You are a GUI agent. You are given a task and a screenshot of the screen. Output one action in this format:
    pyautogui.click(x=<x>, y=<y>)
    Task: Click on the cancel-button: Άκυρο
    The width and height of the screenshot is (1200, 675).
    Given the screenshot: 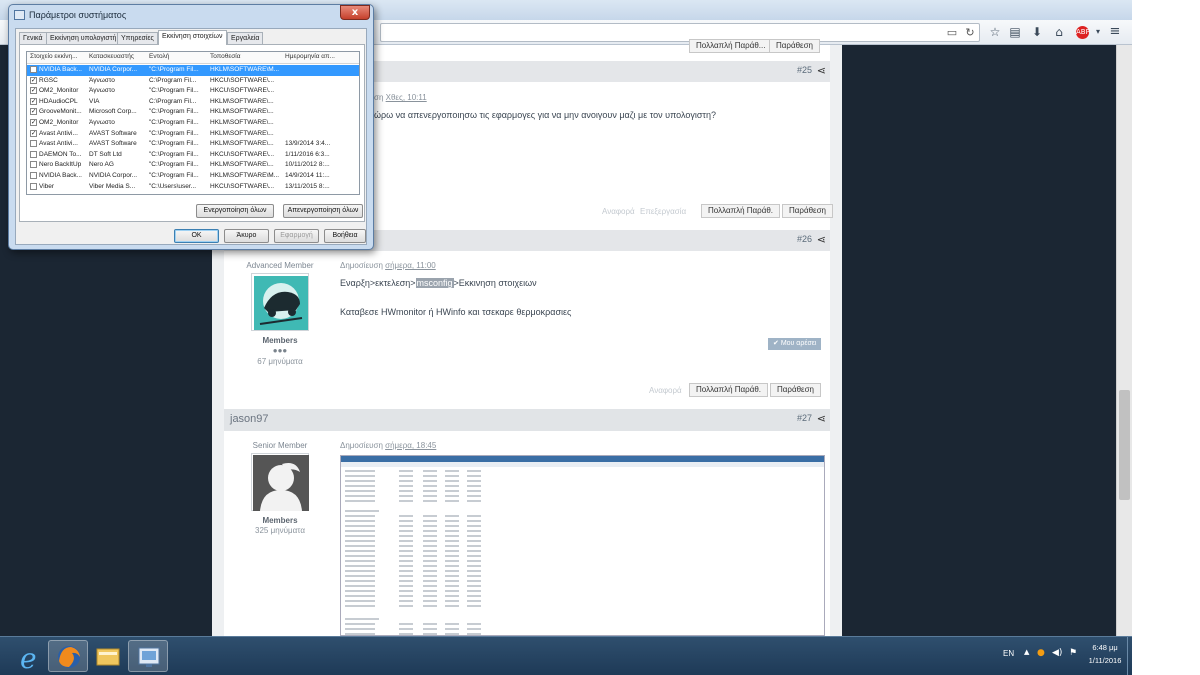 What is the action you would take?
    pyautogui.click(x=246, y=236)
    